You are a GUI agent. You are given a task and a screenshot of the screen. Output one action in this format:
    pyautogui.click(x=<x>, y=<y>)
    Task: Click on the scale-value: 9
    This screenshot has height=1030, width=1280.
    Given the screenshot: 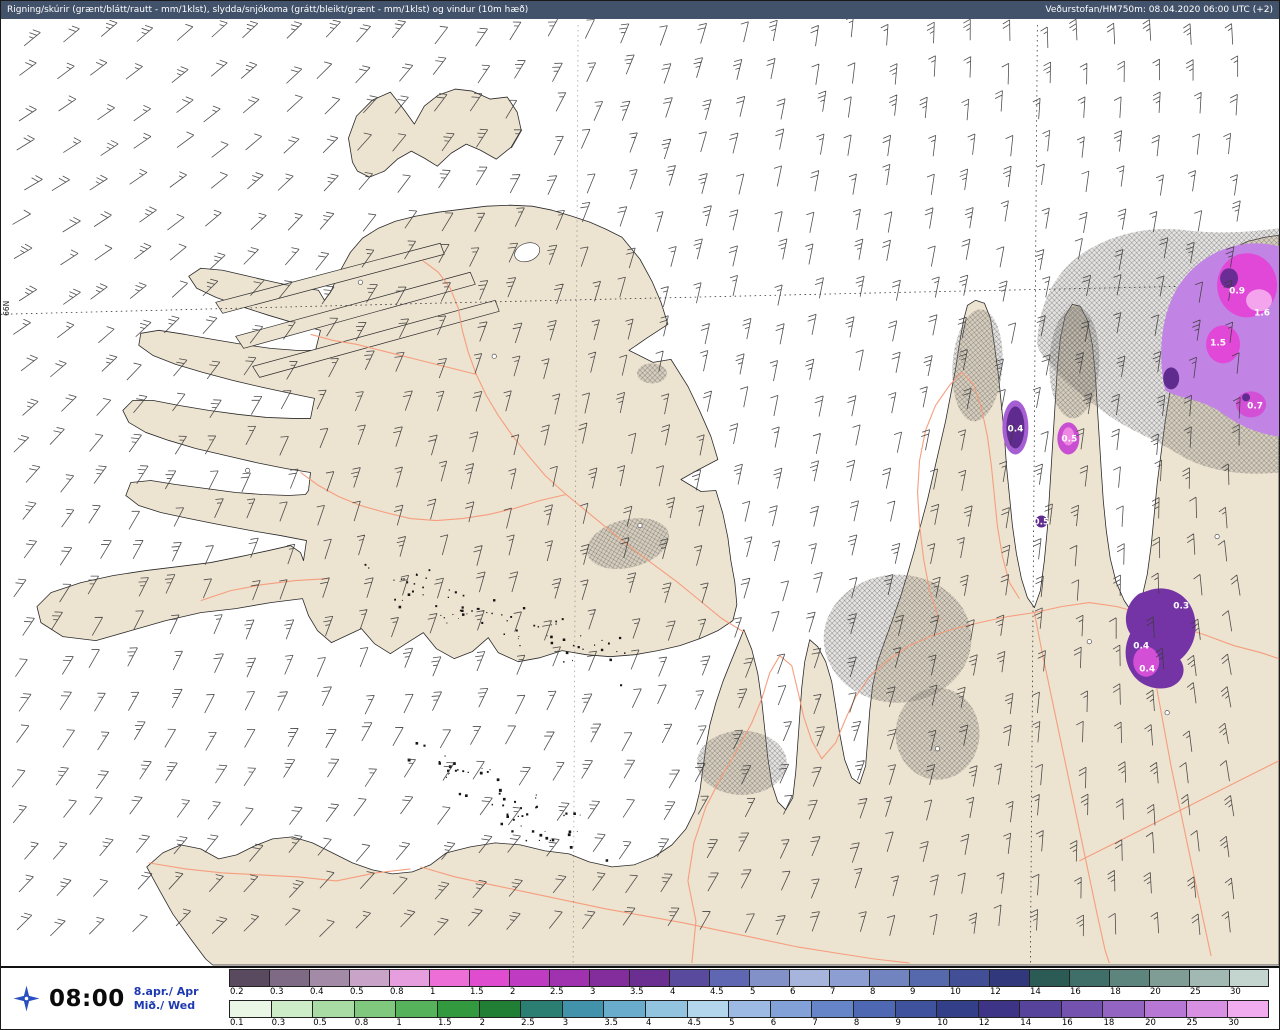 What is the action you would take?
    pyautogui.click(x=898, y=1023)
    